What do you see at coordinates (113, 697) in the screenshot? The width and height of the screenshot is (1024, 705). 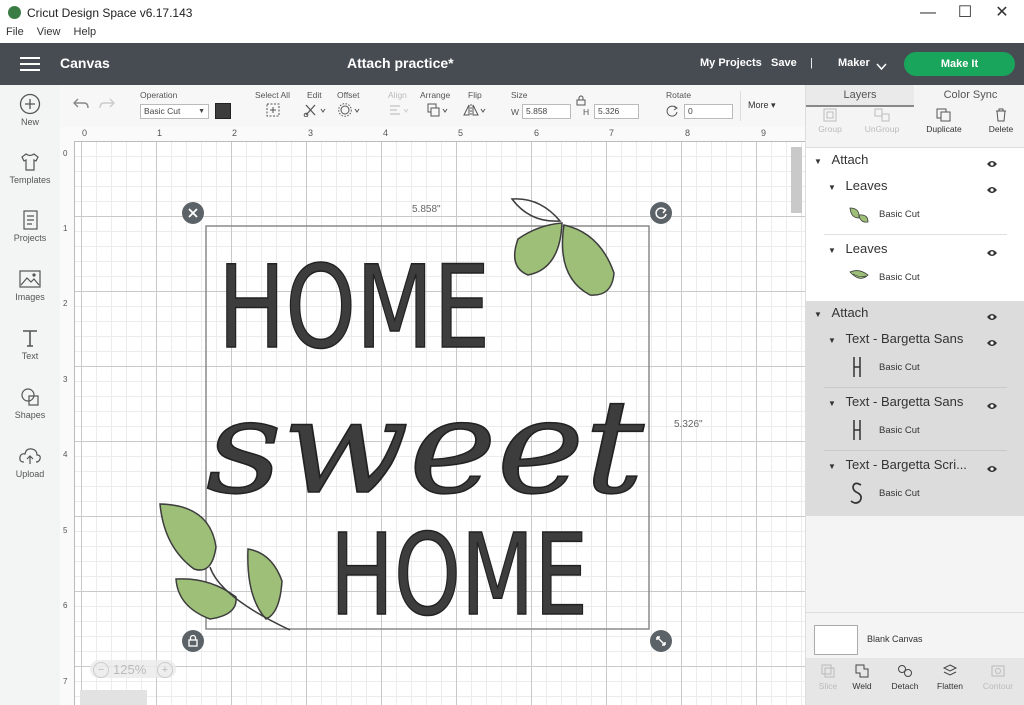 I see `horizontal-scrollbar` at bounding box center [113, 697].